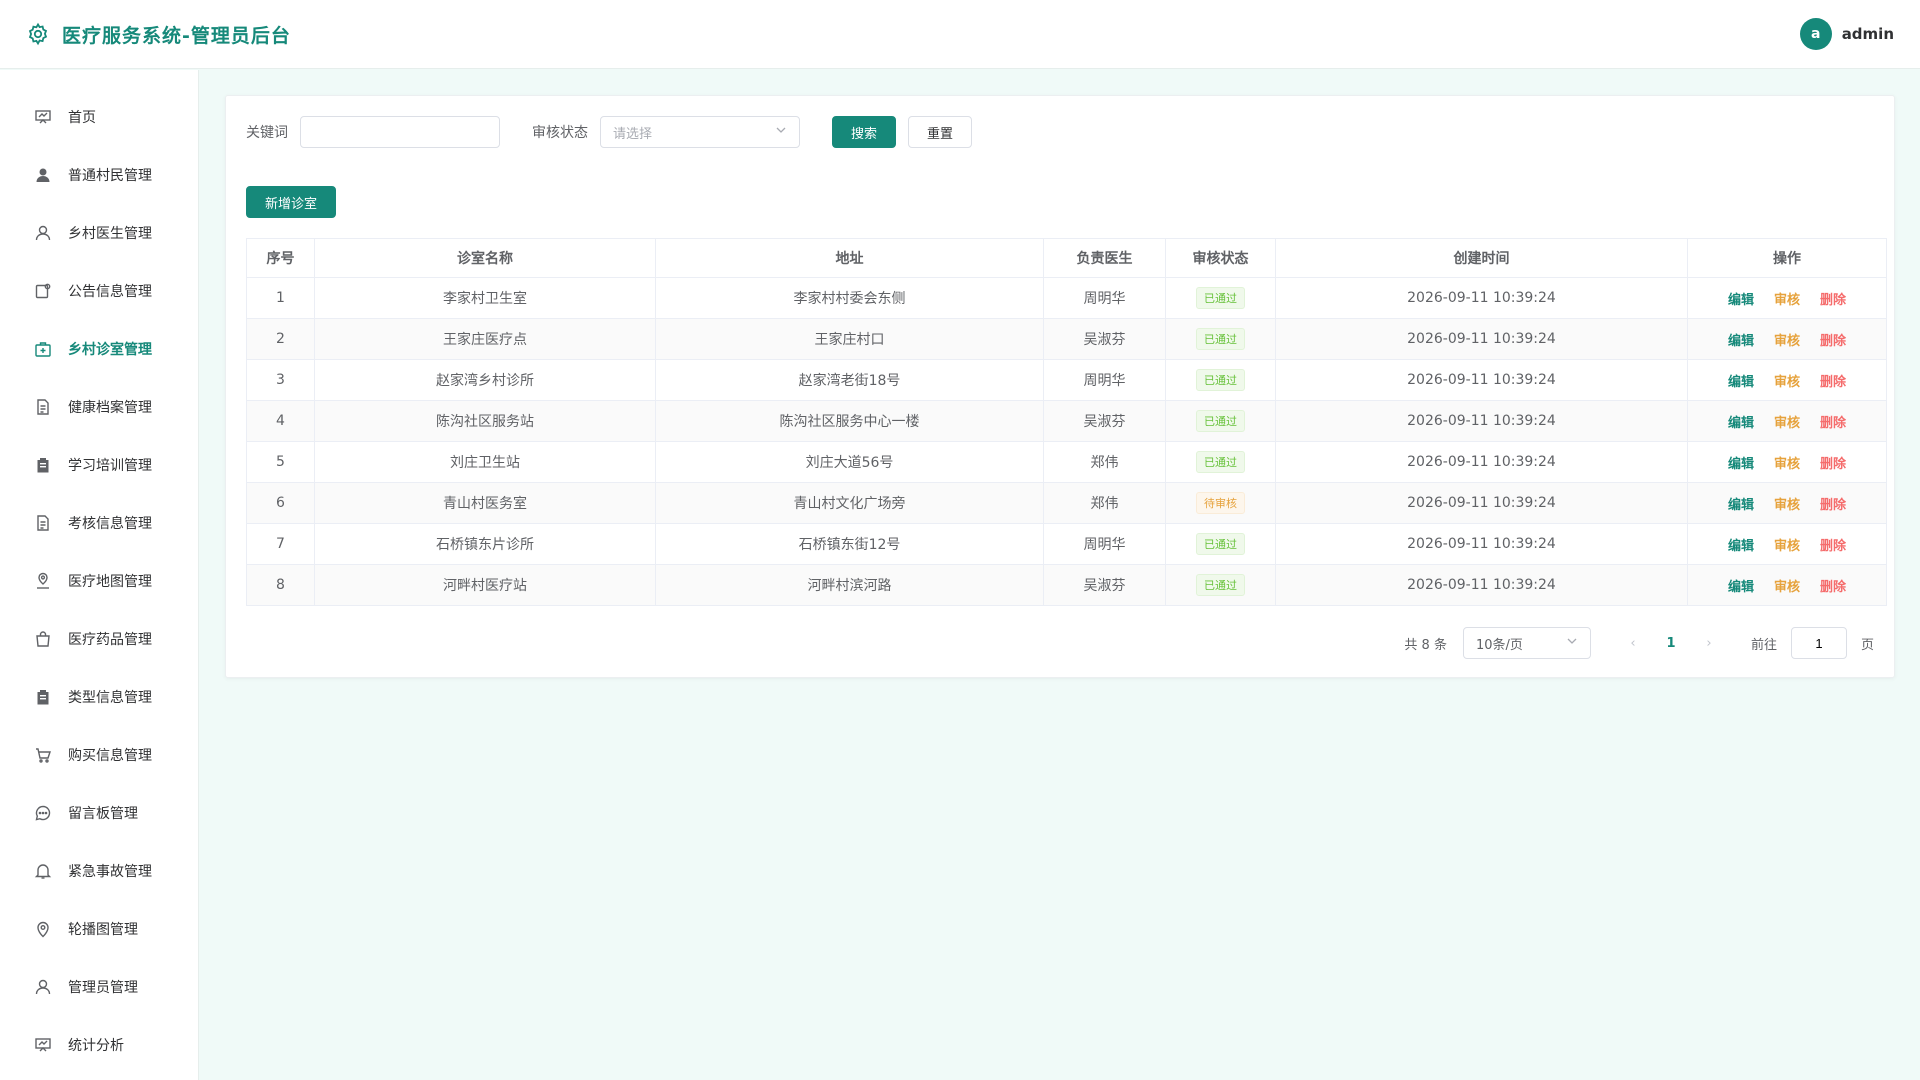  What do you see at coordinates (99, 581) in the screenshot?
I see `sidebar-item: 医疗地图管理` at bounding box center [99, 581].